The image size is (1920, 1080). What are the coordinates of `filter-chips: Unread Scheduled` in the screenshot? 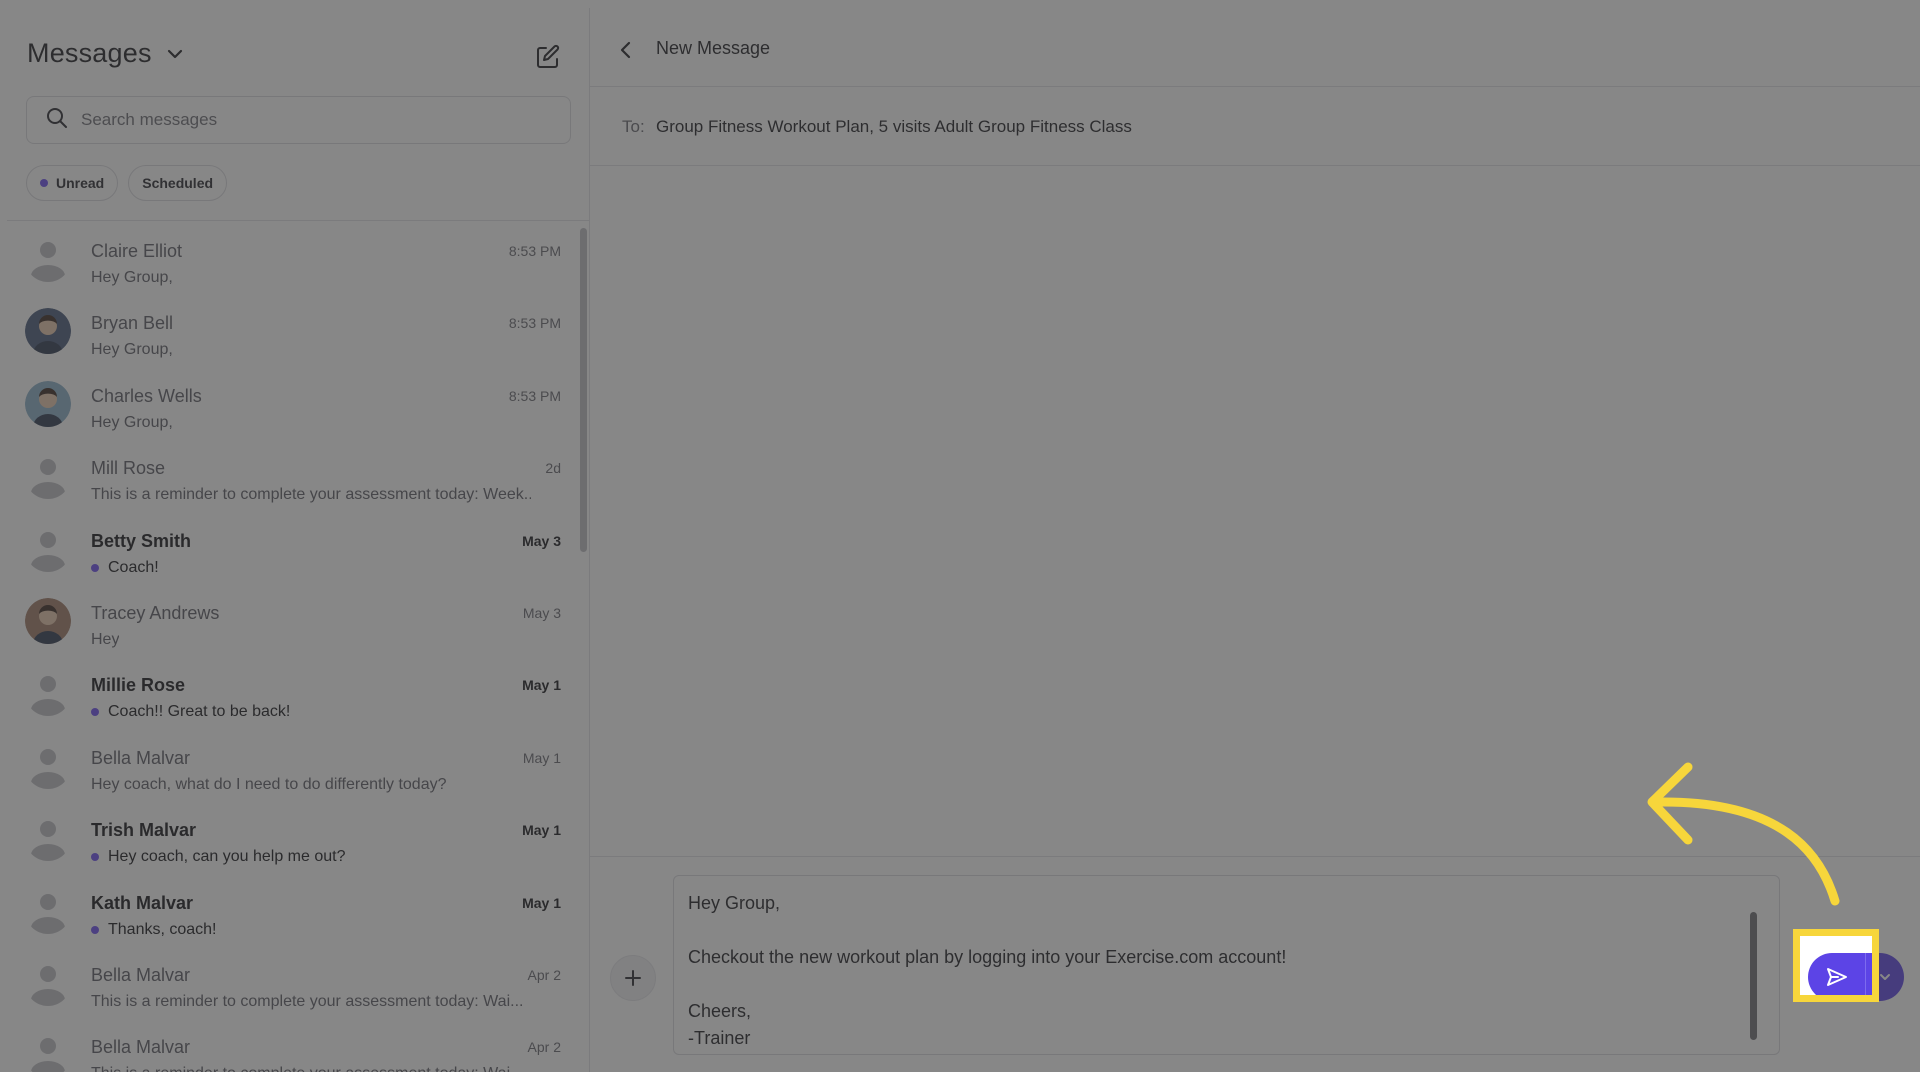 It's located at (127, 183).